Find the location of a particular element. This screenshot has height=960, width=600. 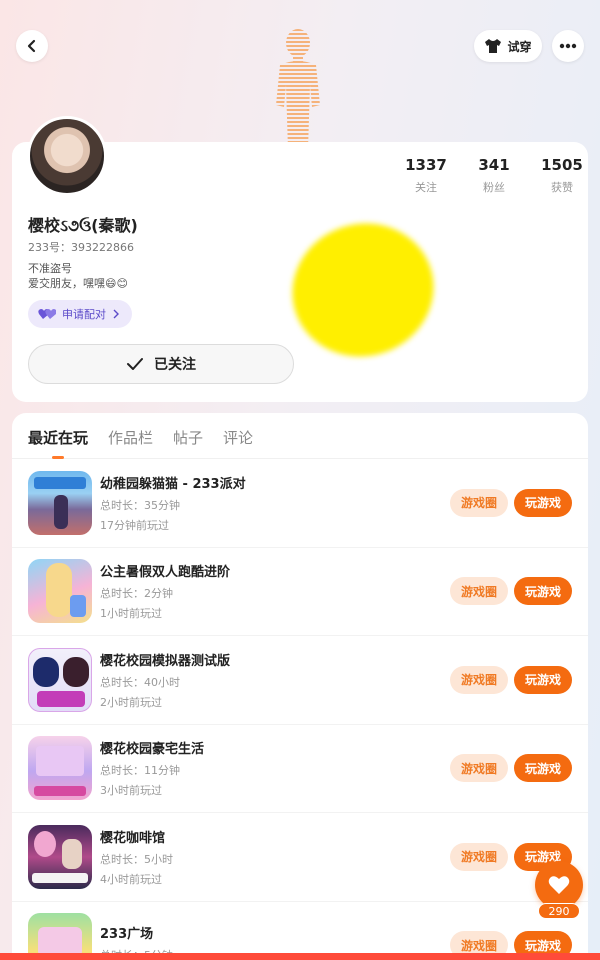

stat-following: 1337 关注 is located at coordinates (426, 175).